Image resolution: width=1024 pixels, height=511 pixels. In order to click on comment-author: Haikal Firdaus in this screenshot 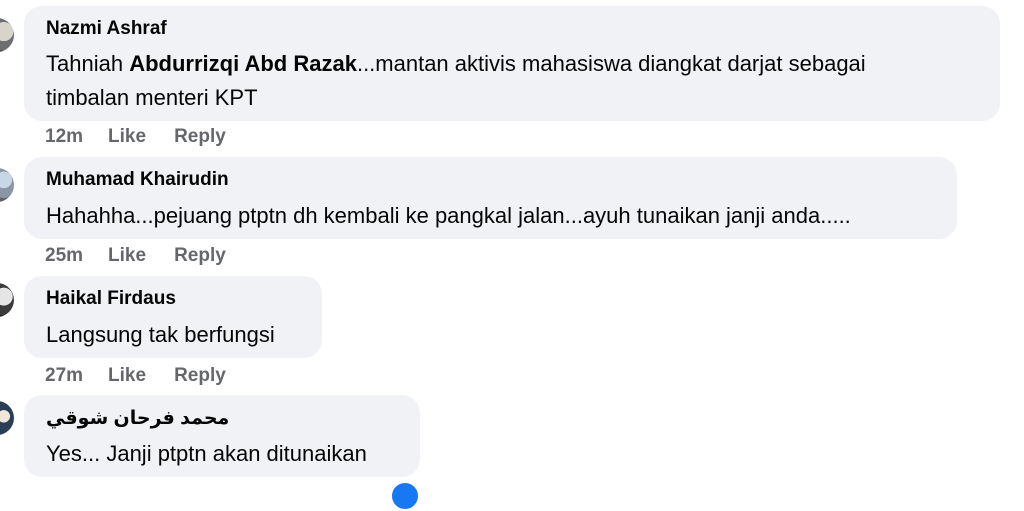, I will do `click(111, 299)`.